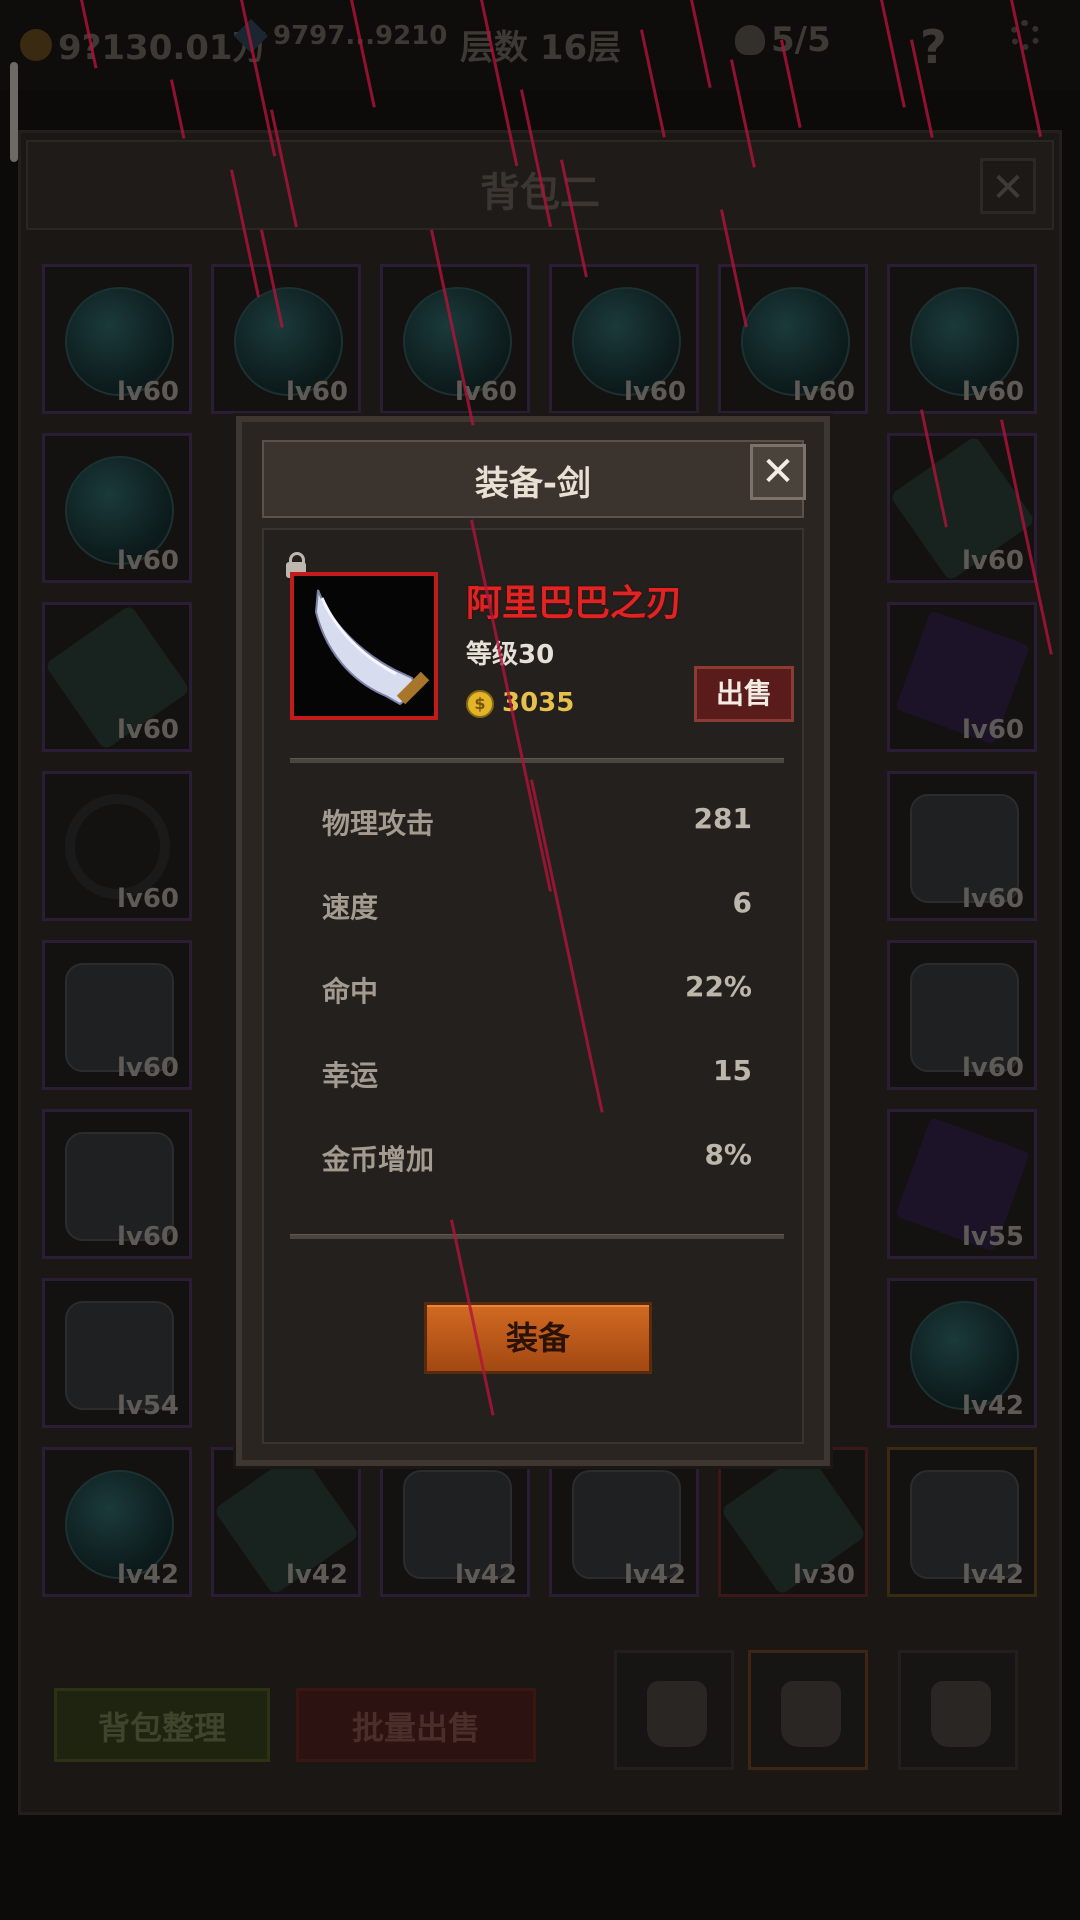 This screenshot has width=1080, height=1920. I want to click on help-button: ?, so click(933, 47).